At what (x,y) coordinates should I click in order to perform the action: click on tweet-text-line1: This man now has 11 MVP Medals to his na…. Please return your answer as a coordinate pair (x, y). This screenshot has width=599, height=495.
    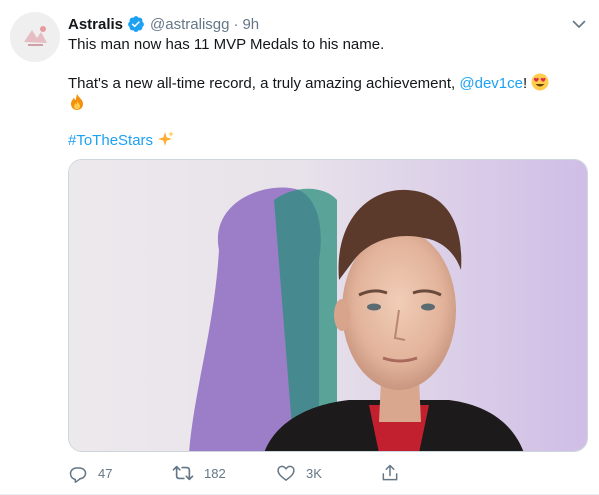
    Looking at the image, I should click on (226, 44).